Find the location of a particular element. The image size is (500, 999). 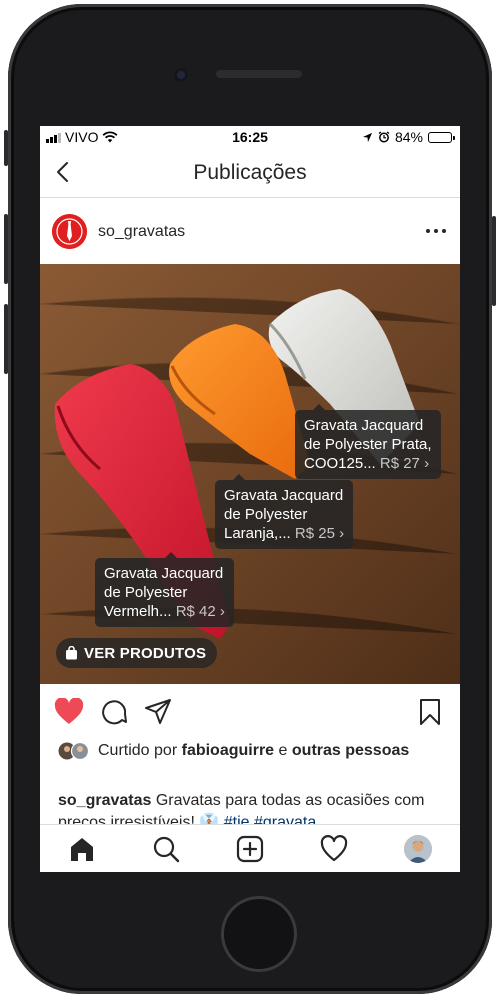

bookmark-icon is located at coordinates (430, 712).